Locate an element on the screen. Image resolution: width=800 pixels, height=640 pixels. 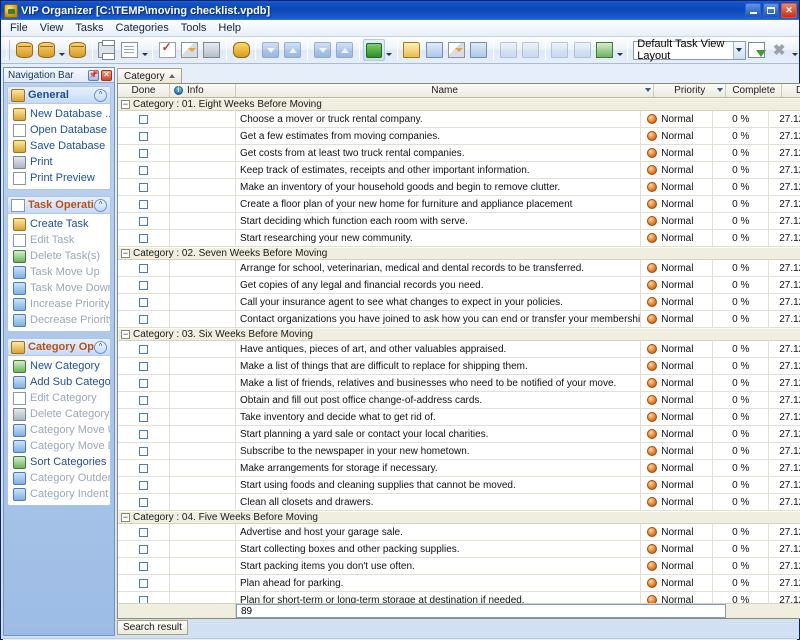
sidebar-item-category-move-up: Category Move Up is located at coordinates (59, 430).